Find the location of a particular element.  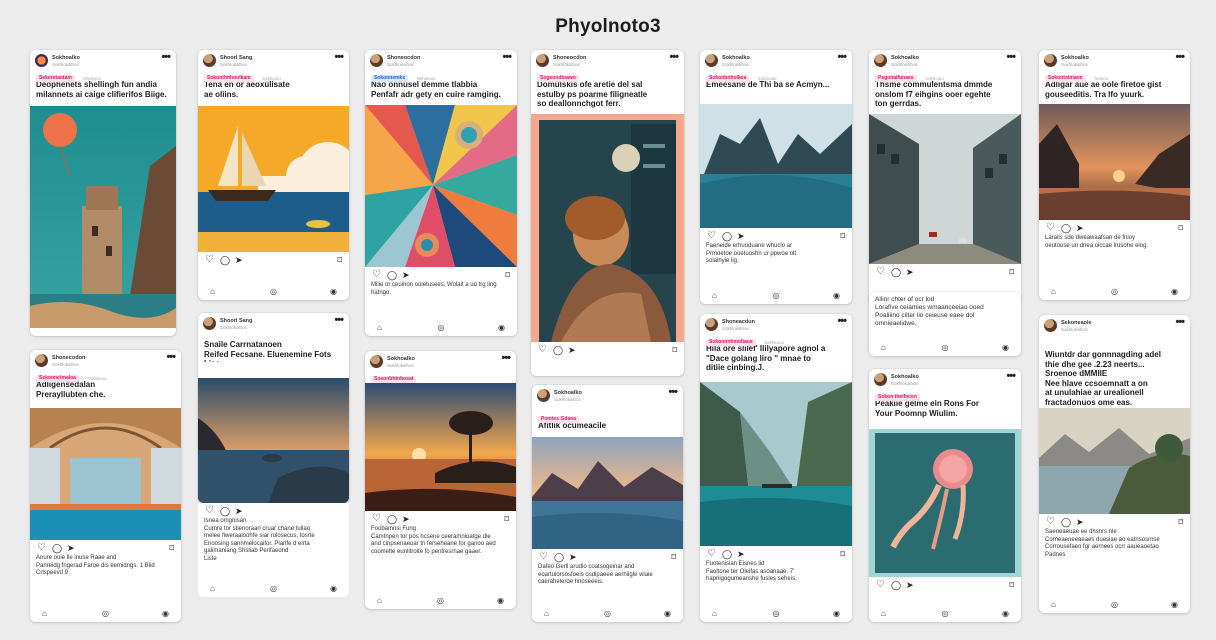

username: Shoneocdon is located at coordinates (403, 58).